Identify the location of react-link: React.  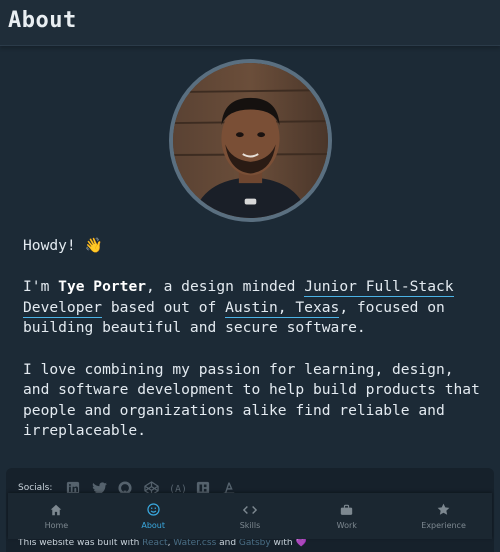
(154, 543).